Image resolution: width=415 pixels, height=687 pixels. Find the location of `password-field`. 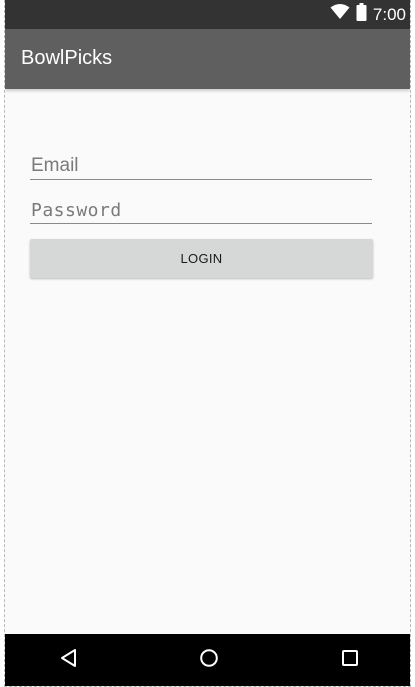

password-field is located at coordinates (201, 207).